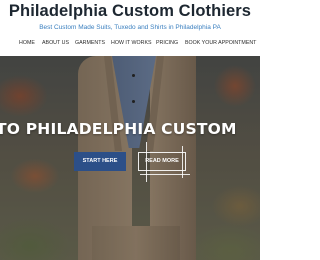  I want to click on site-title: Philadelphia Custom Clothiers, so click(130, 11).